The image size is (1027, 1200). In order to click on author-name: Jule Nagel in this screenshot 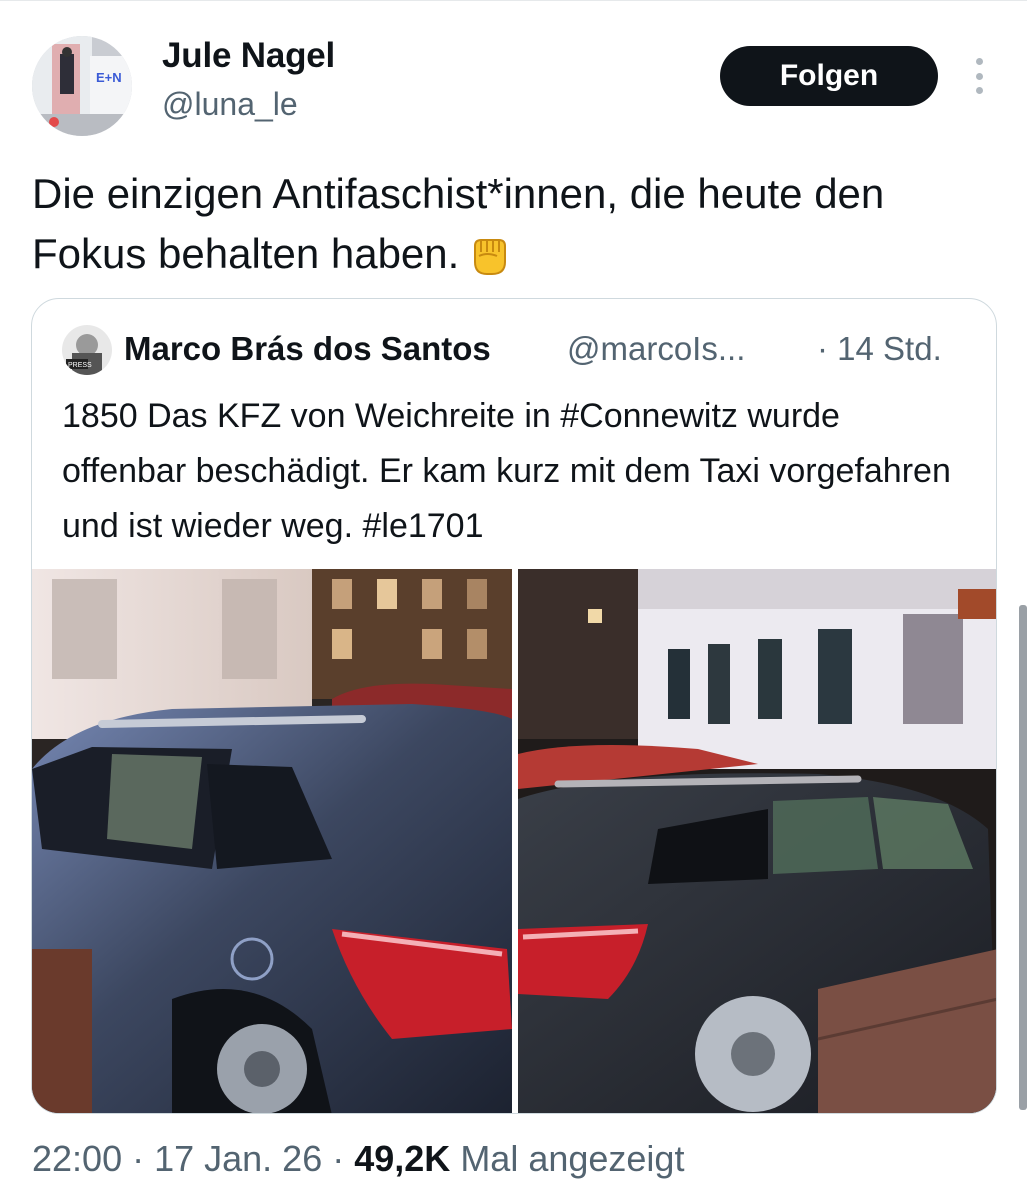, I will do `click(248, 56)`.